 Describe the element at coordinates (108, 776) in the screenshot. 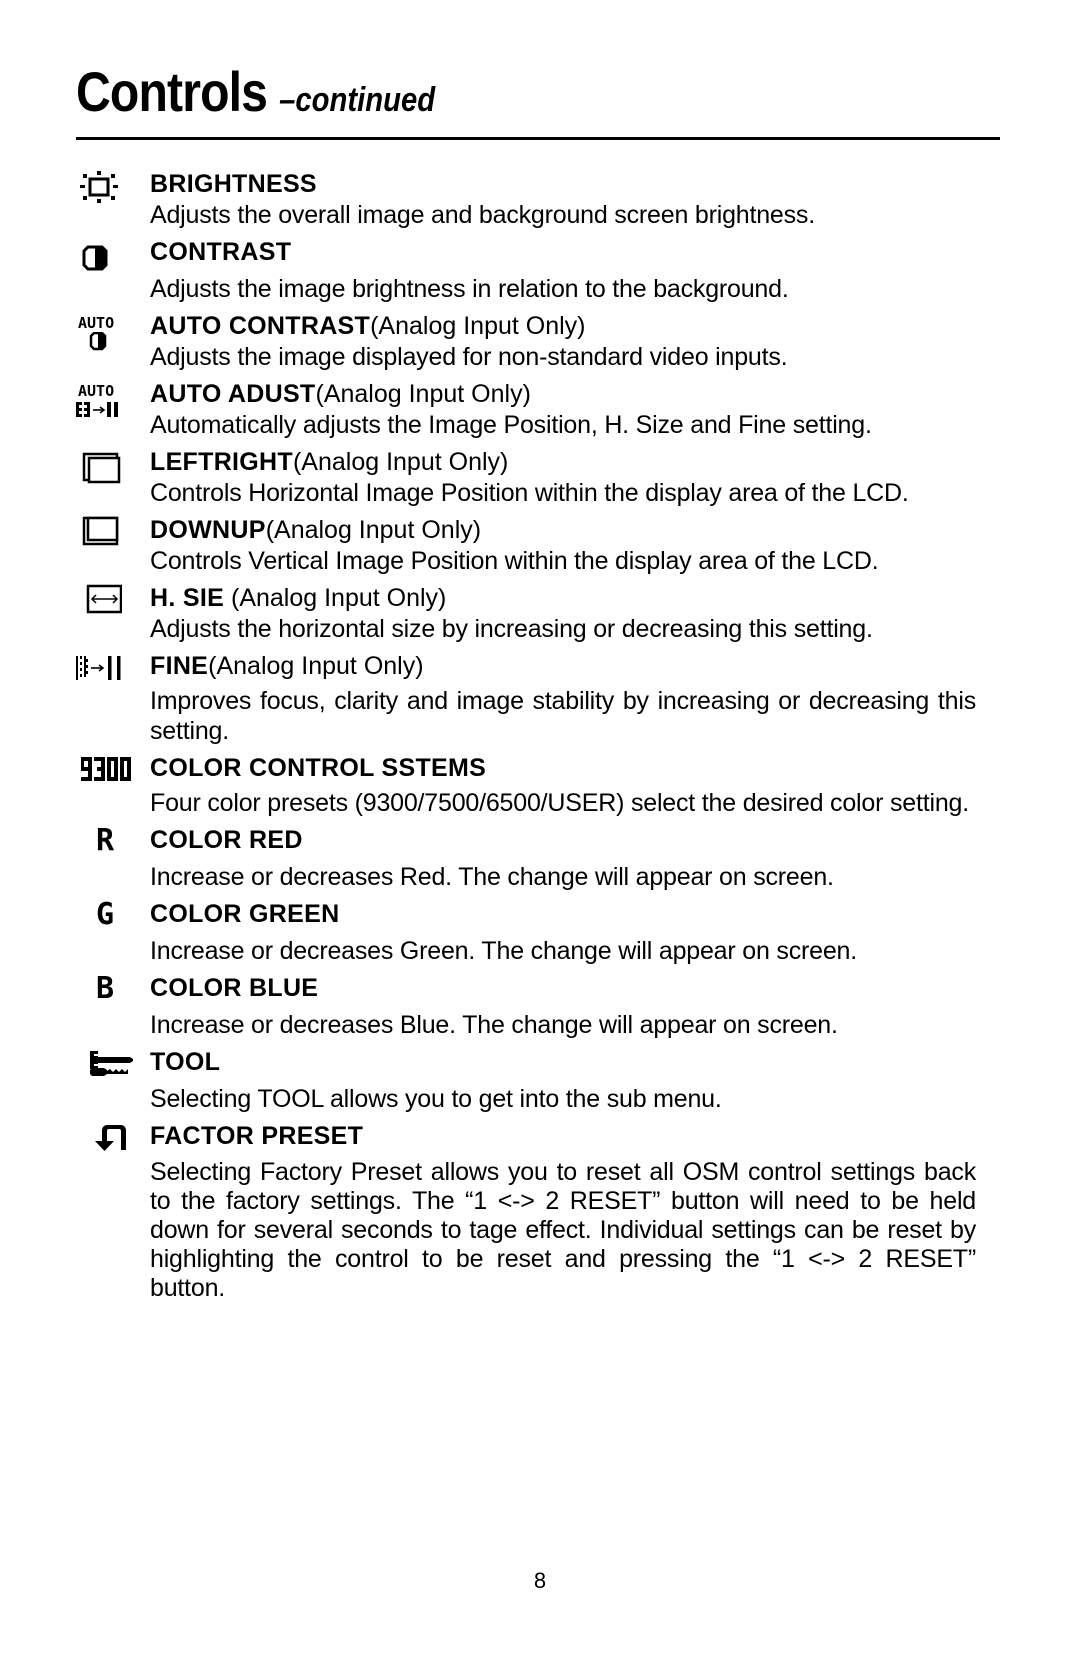

I see `color-9300-icon` at that location.